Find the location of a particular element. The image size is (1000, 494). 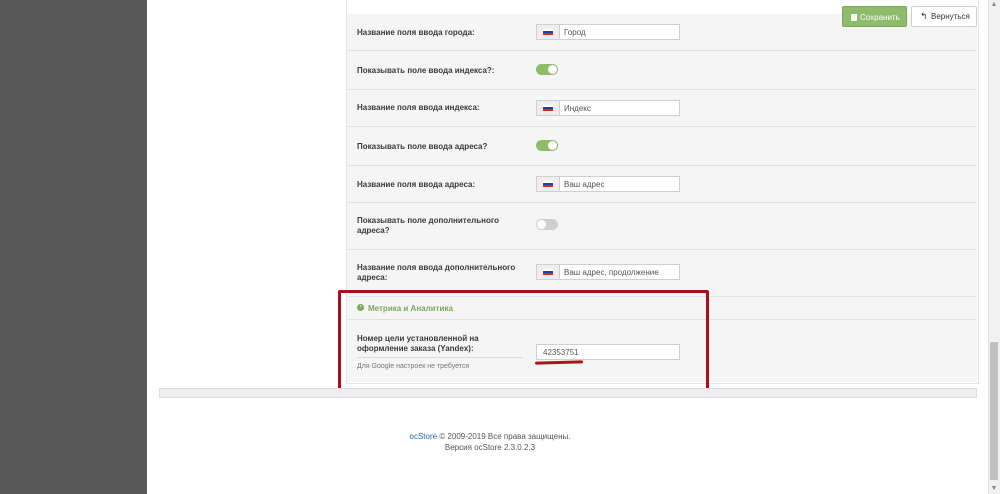

ocstore-link: ocStore is located at coordinates (424, 436).